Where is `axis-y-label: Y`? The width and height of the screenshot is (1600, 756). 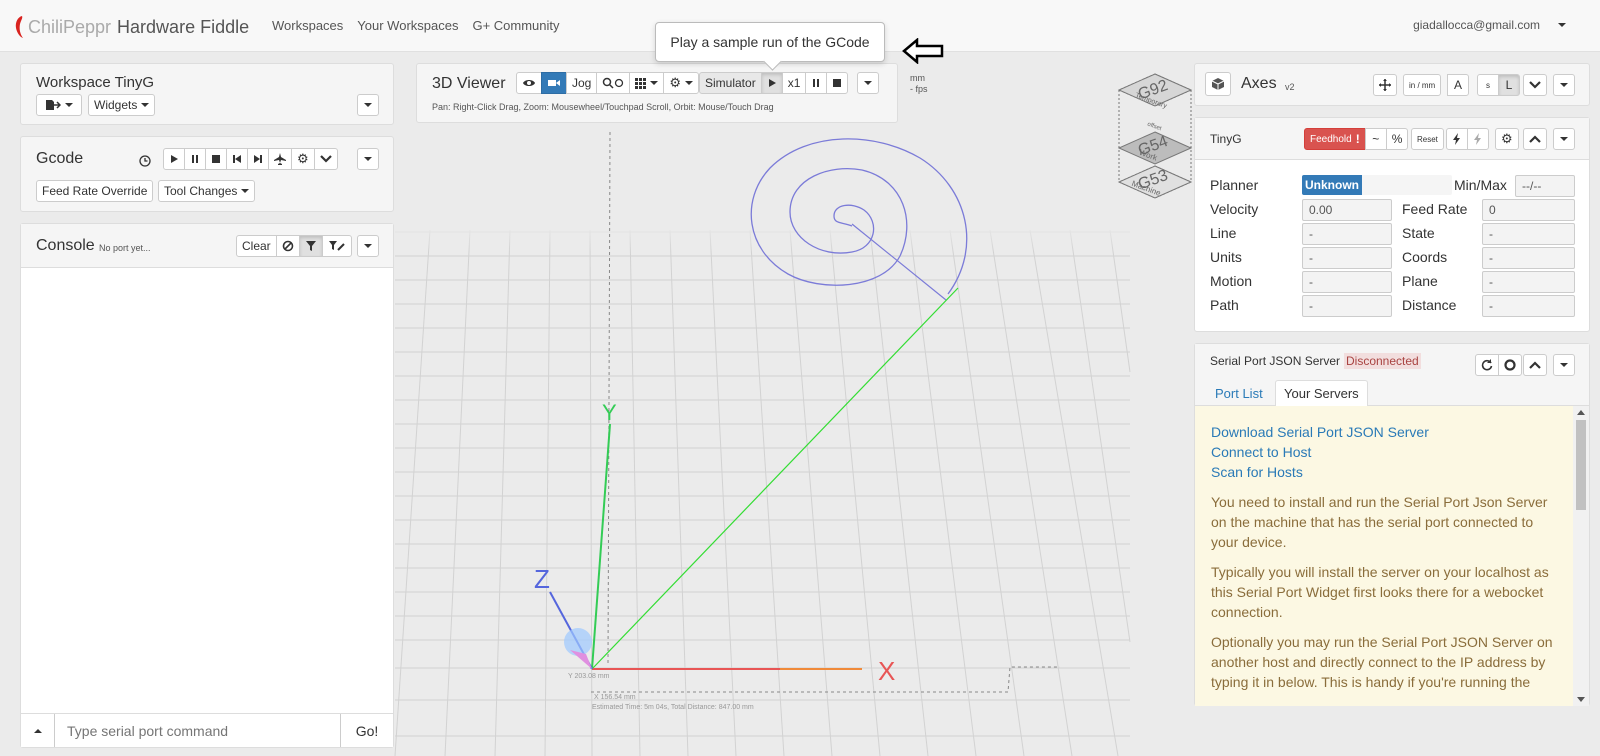
axis-y-label: Y is located at coordinates (609, 412).